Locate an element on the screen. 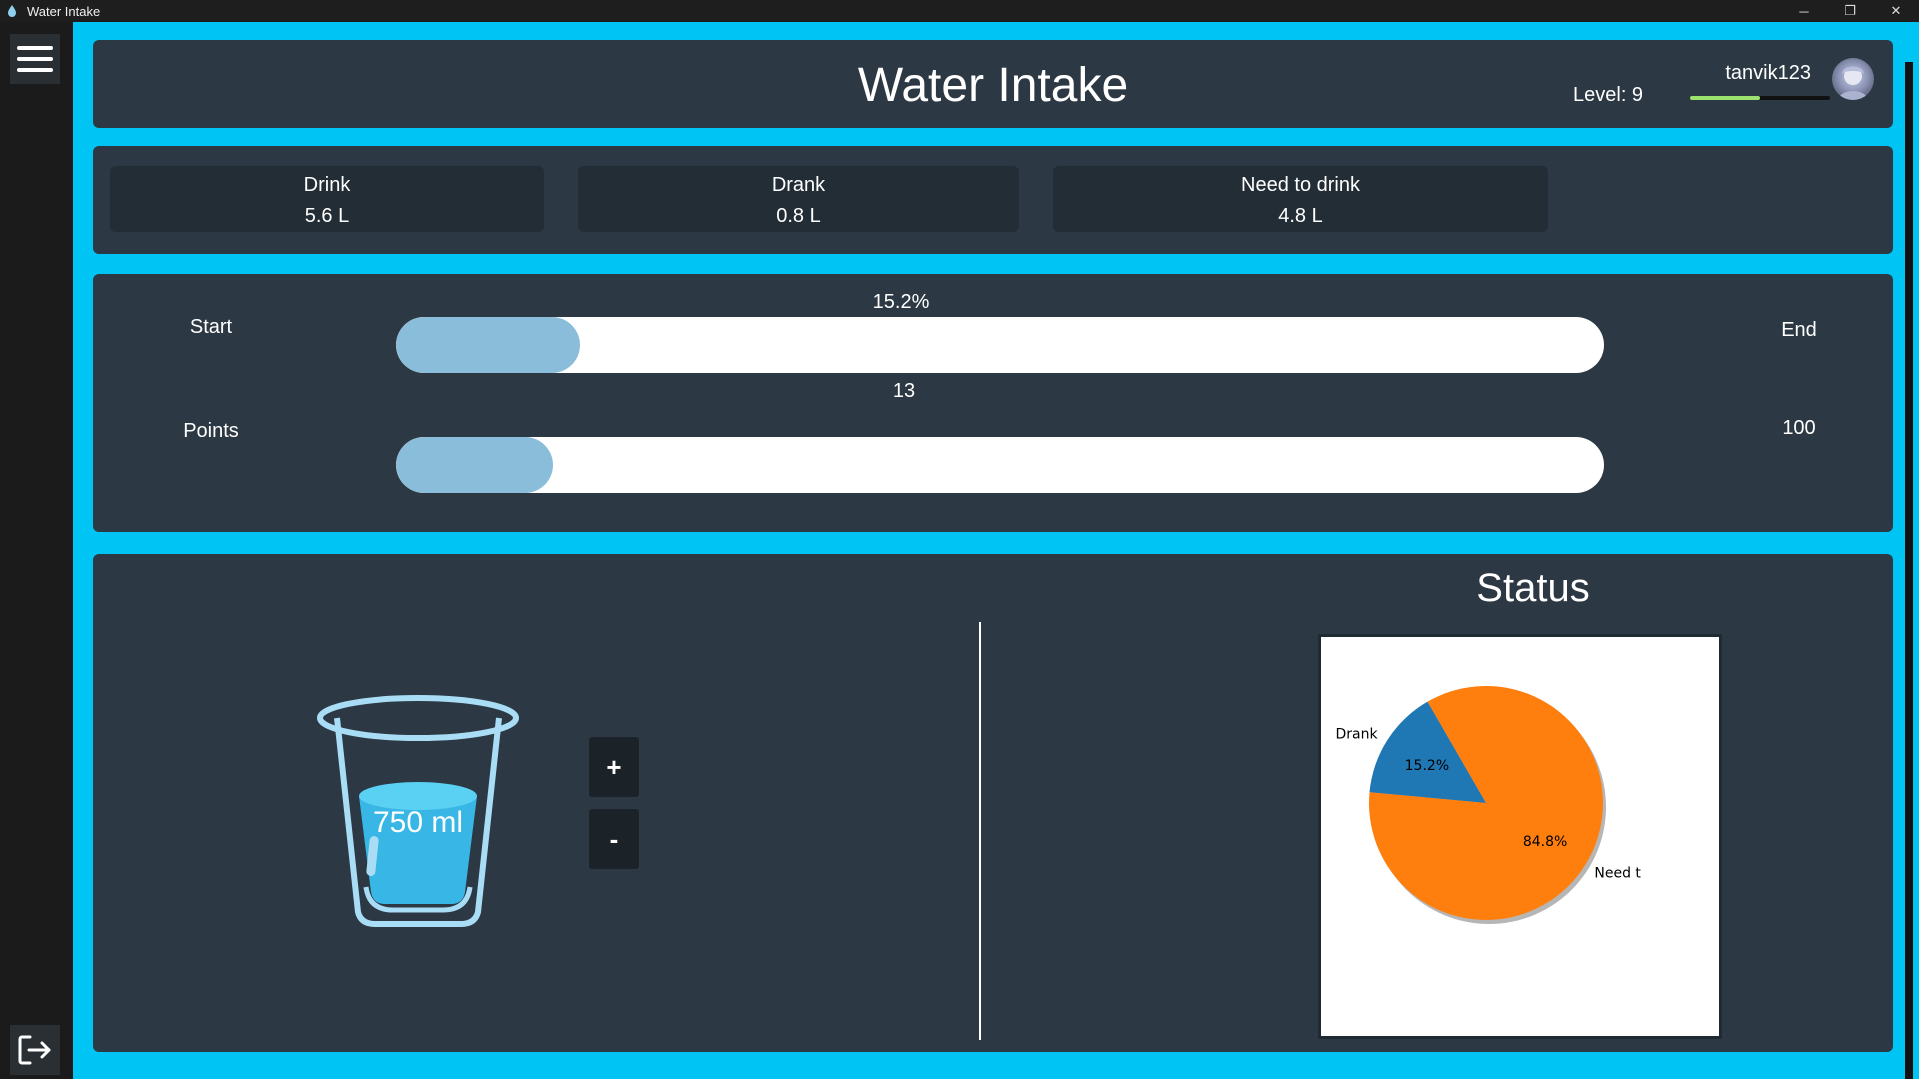 The image size is (1919, 1079). username: tanvik123 is located at coordinates (1768, 73).